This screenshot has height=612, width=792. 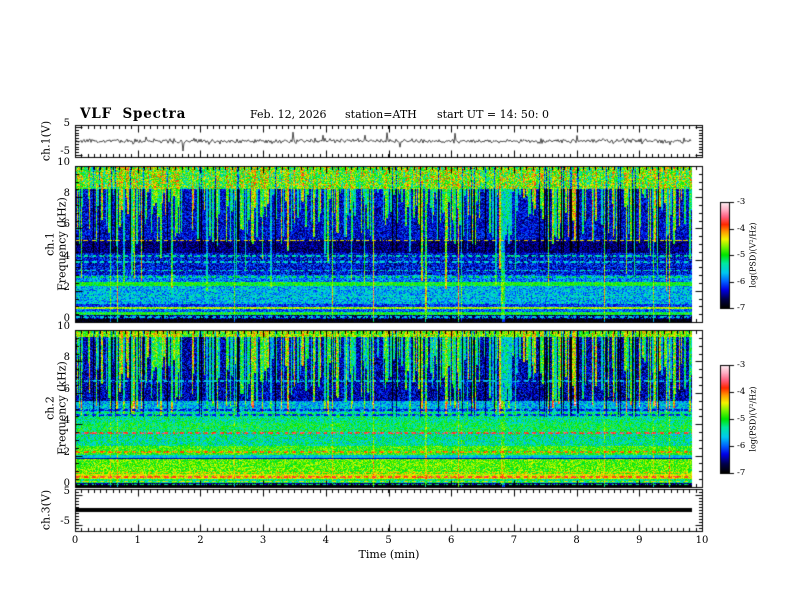 I want to click on x-tick-label: 9, so click(x=639, y=540).